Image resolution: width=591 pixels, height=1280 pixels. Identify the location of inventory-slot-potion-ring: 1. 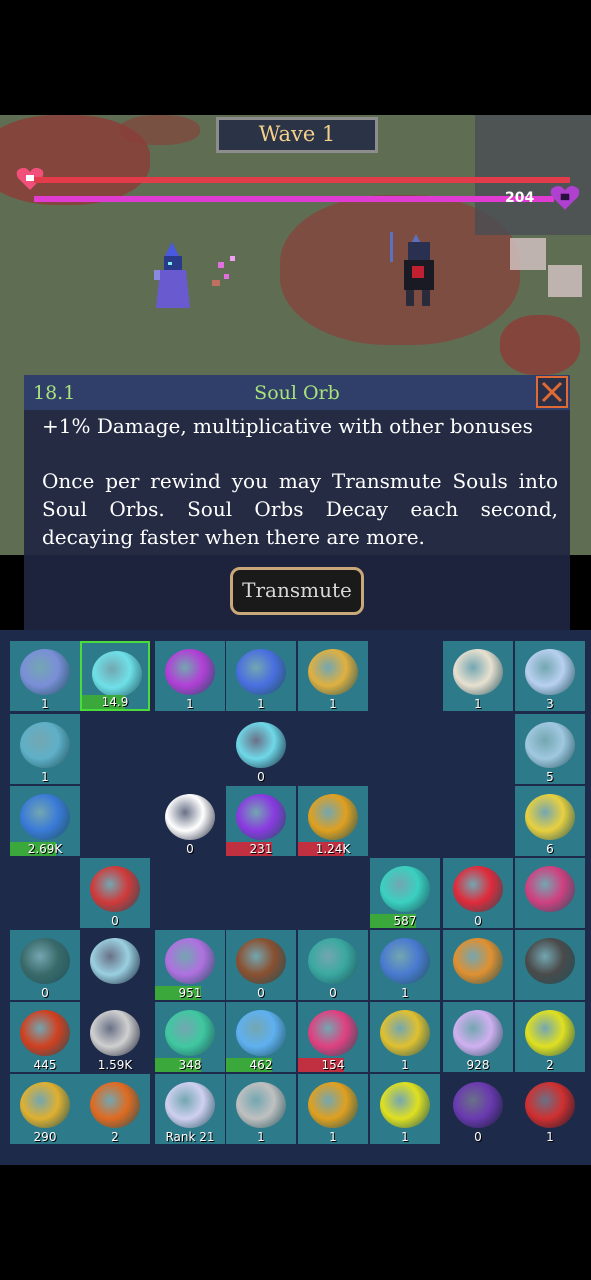
(405, 965).